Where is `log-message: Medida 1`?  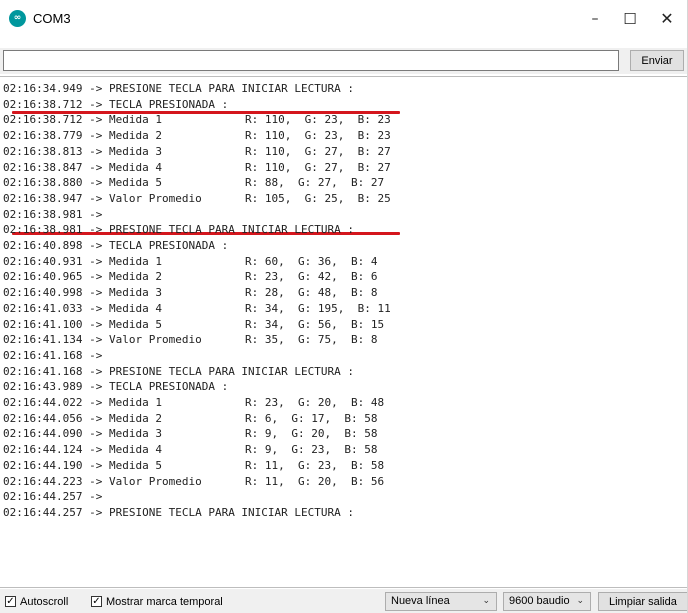
log-message: Medida 1 is located at coordinates (135, 261).